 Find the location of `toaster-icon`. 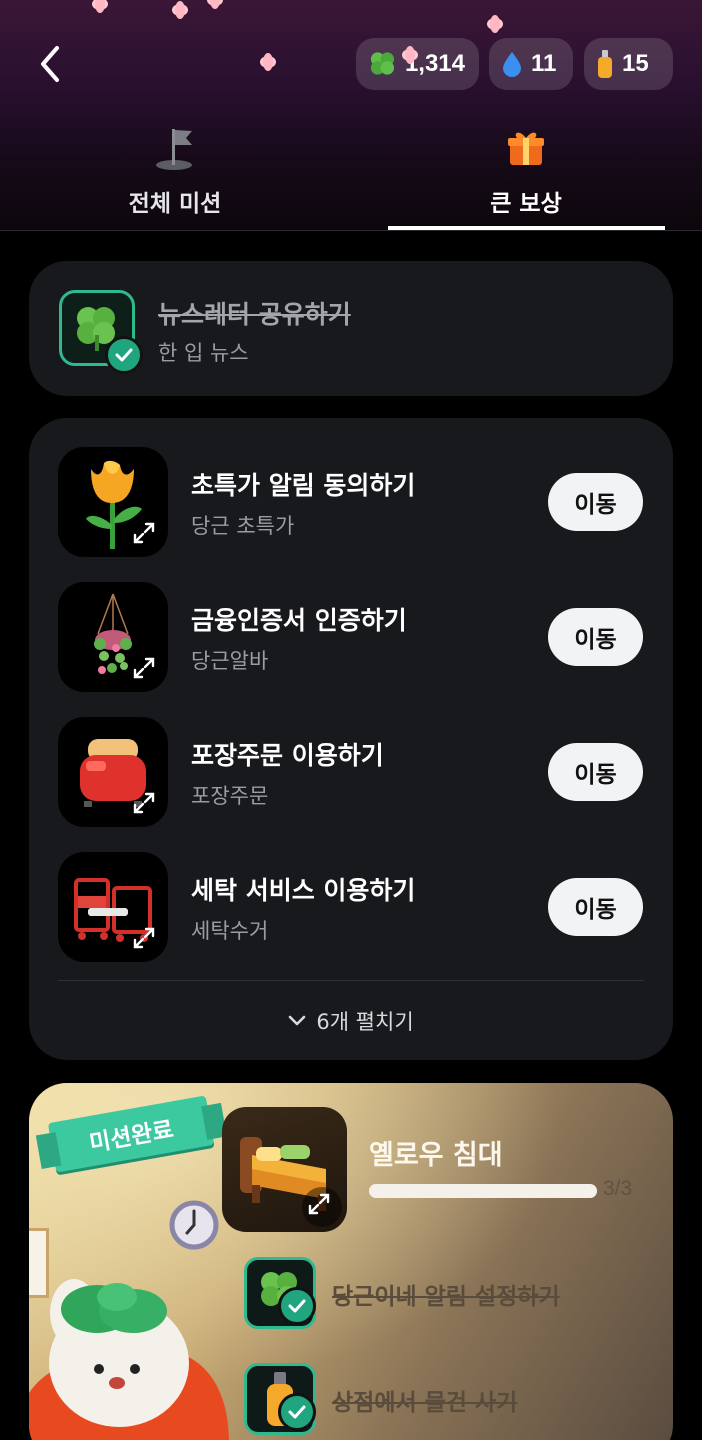

toaster-icon is located at coordinates (113, 772).